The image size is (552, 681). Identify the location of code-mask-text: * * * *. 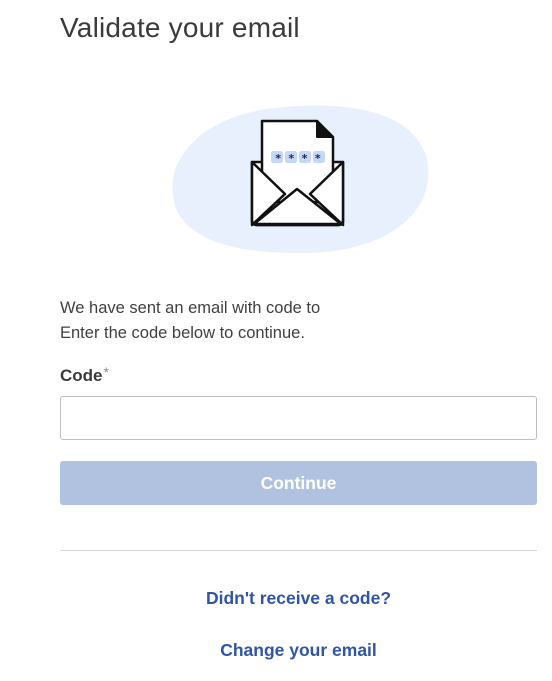
(298, 158).